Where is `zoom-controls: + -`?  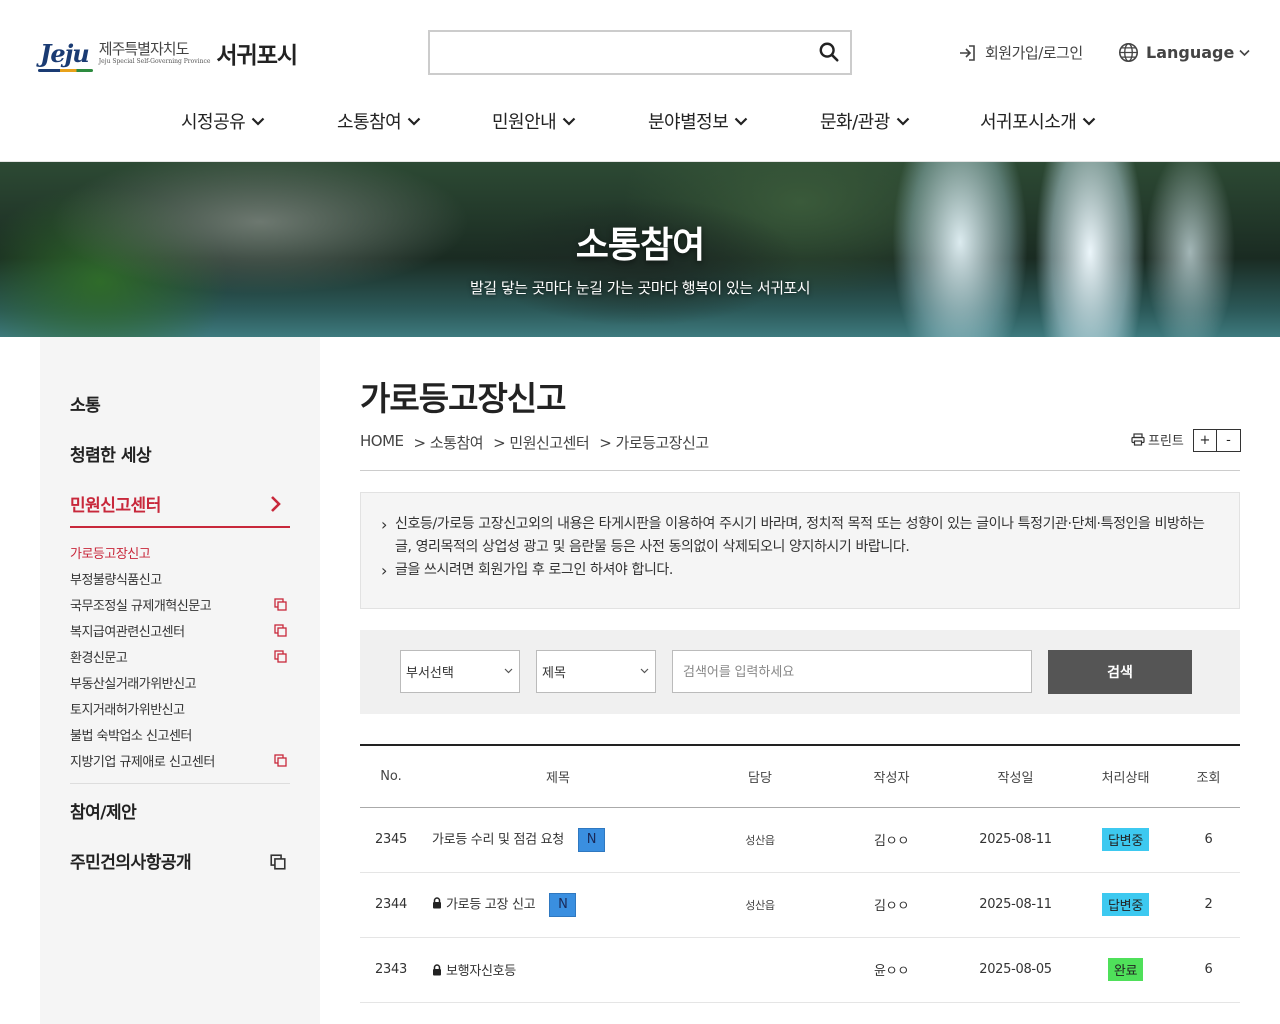
zoom-controls: + - is located at coordinates (1217, 440).